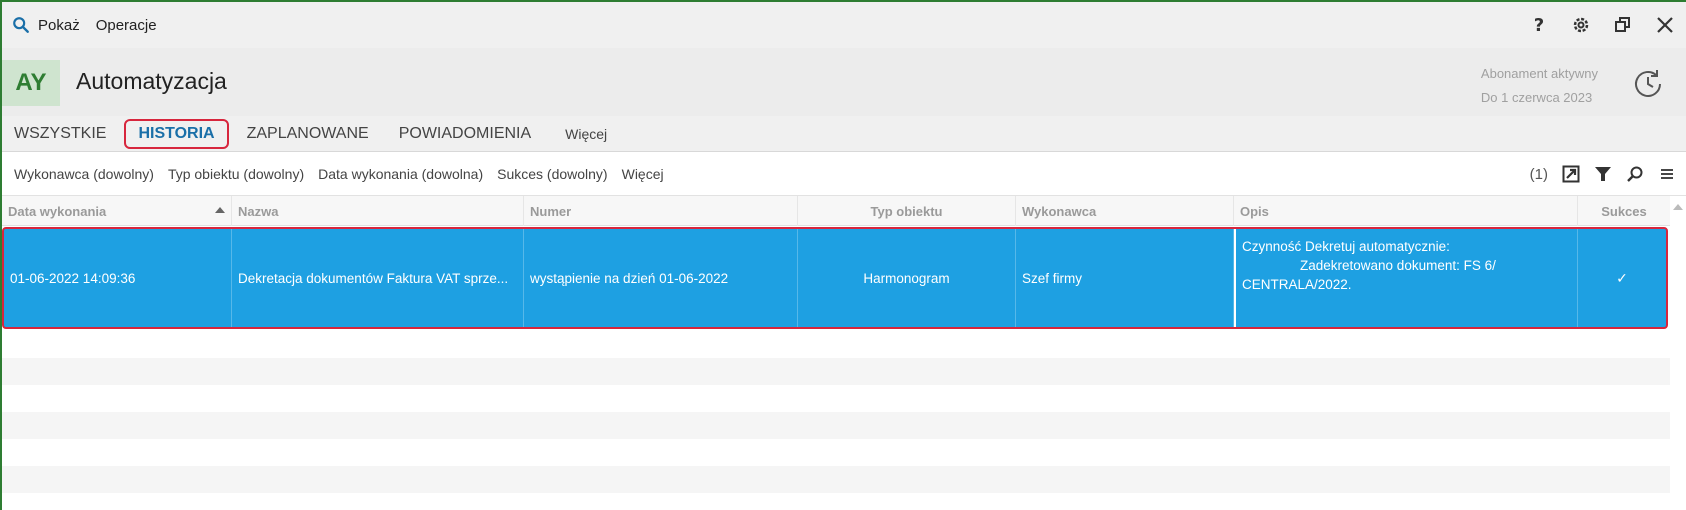 Image resolution: width=1686 pixels, height=510 pixels. I want to click on close-icon, so click(1665, 25).